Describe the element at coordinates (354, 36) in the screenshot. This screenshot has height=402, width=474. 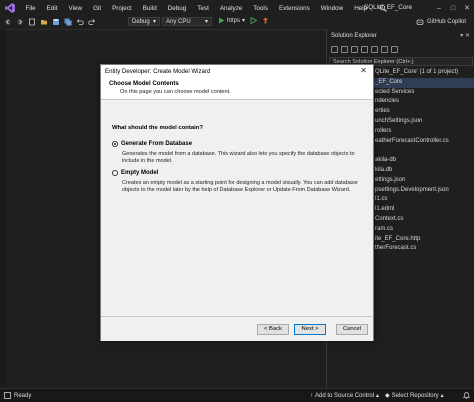
I see `solution-explorer-title: Solution Explorer` at that location.